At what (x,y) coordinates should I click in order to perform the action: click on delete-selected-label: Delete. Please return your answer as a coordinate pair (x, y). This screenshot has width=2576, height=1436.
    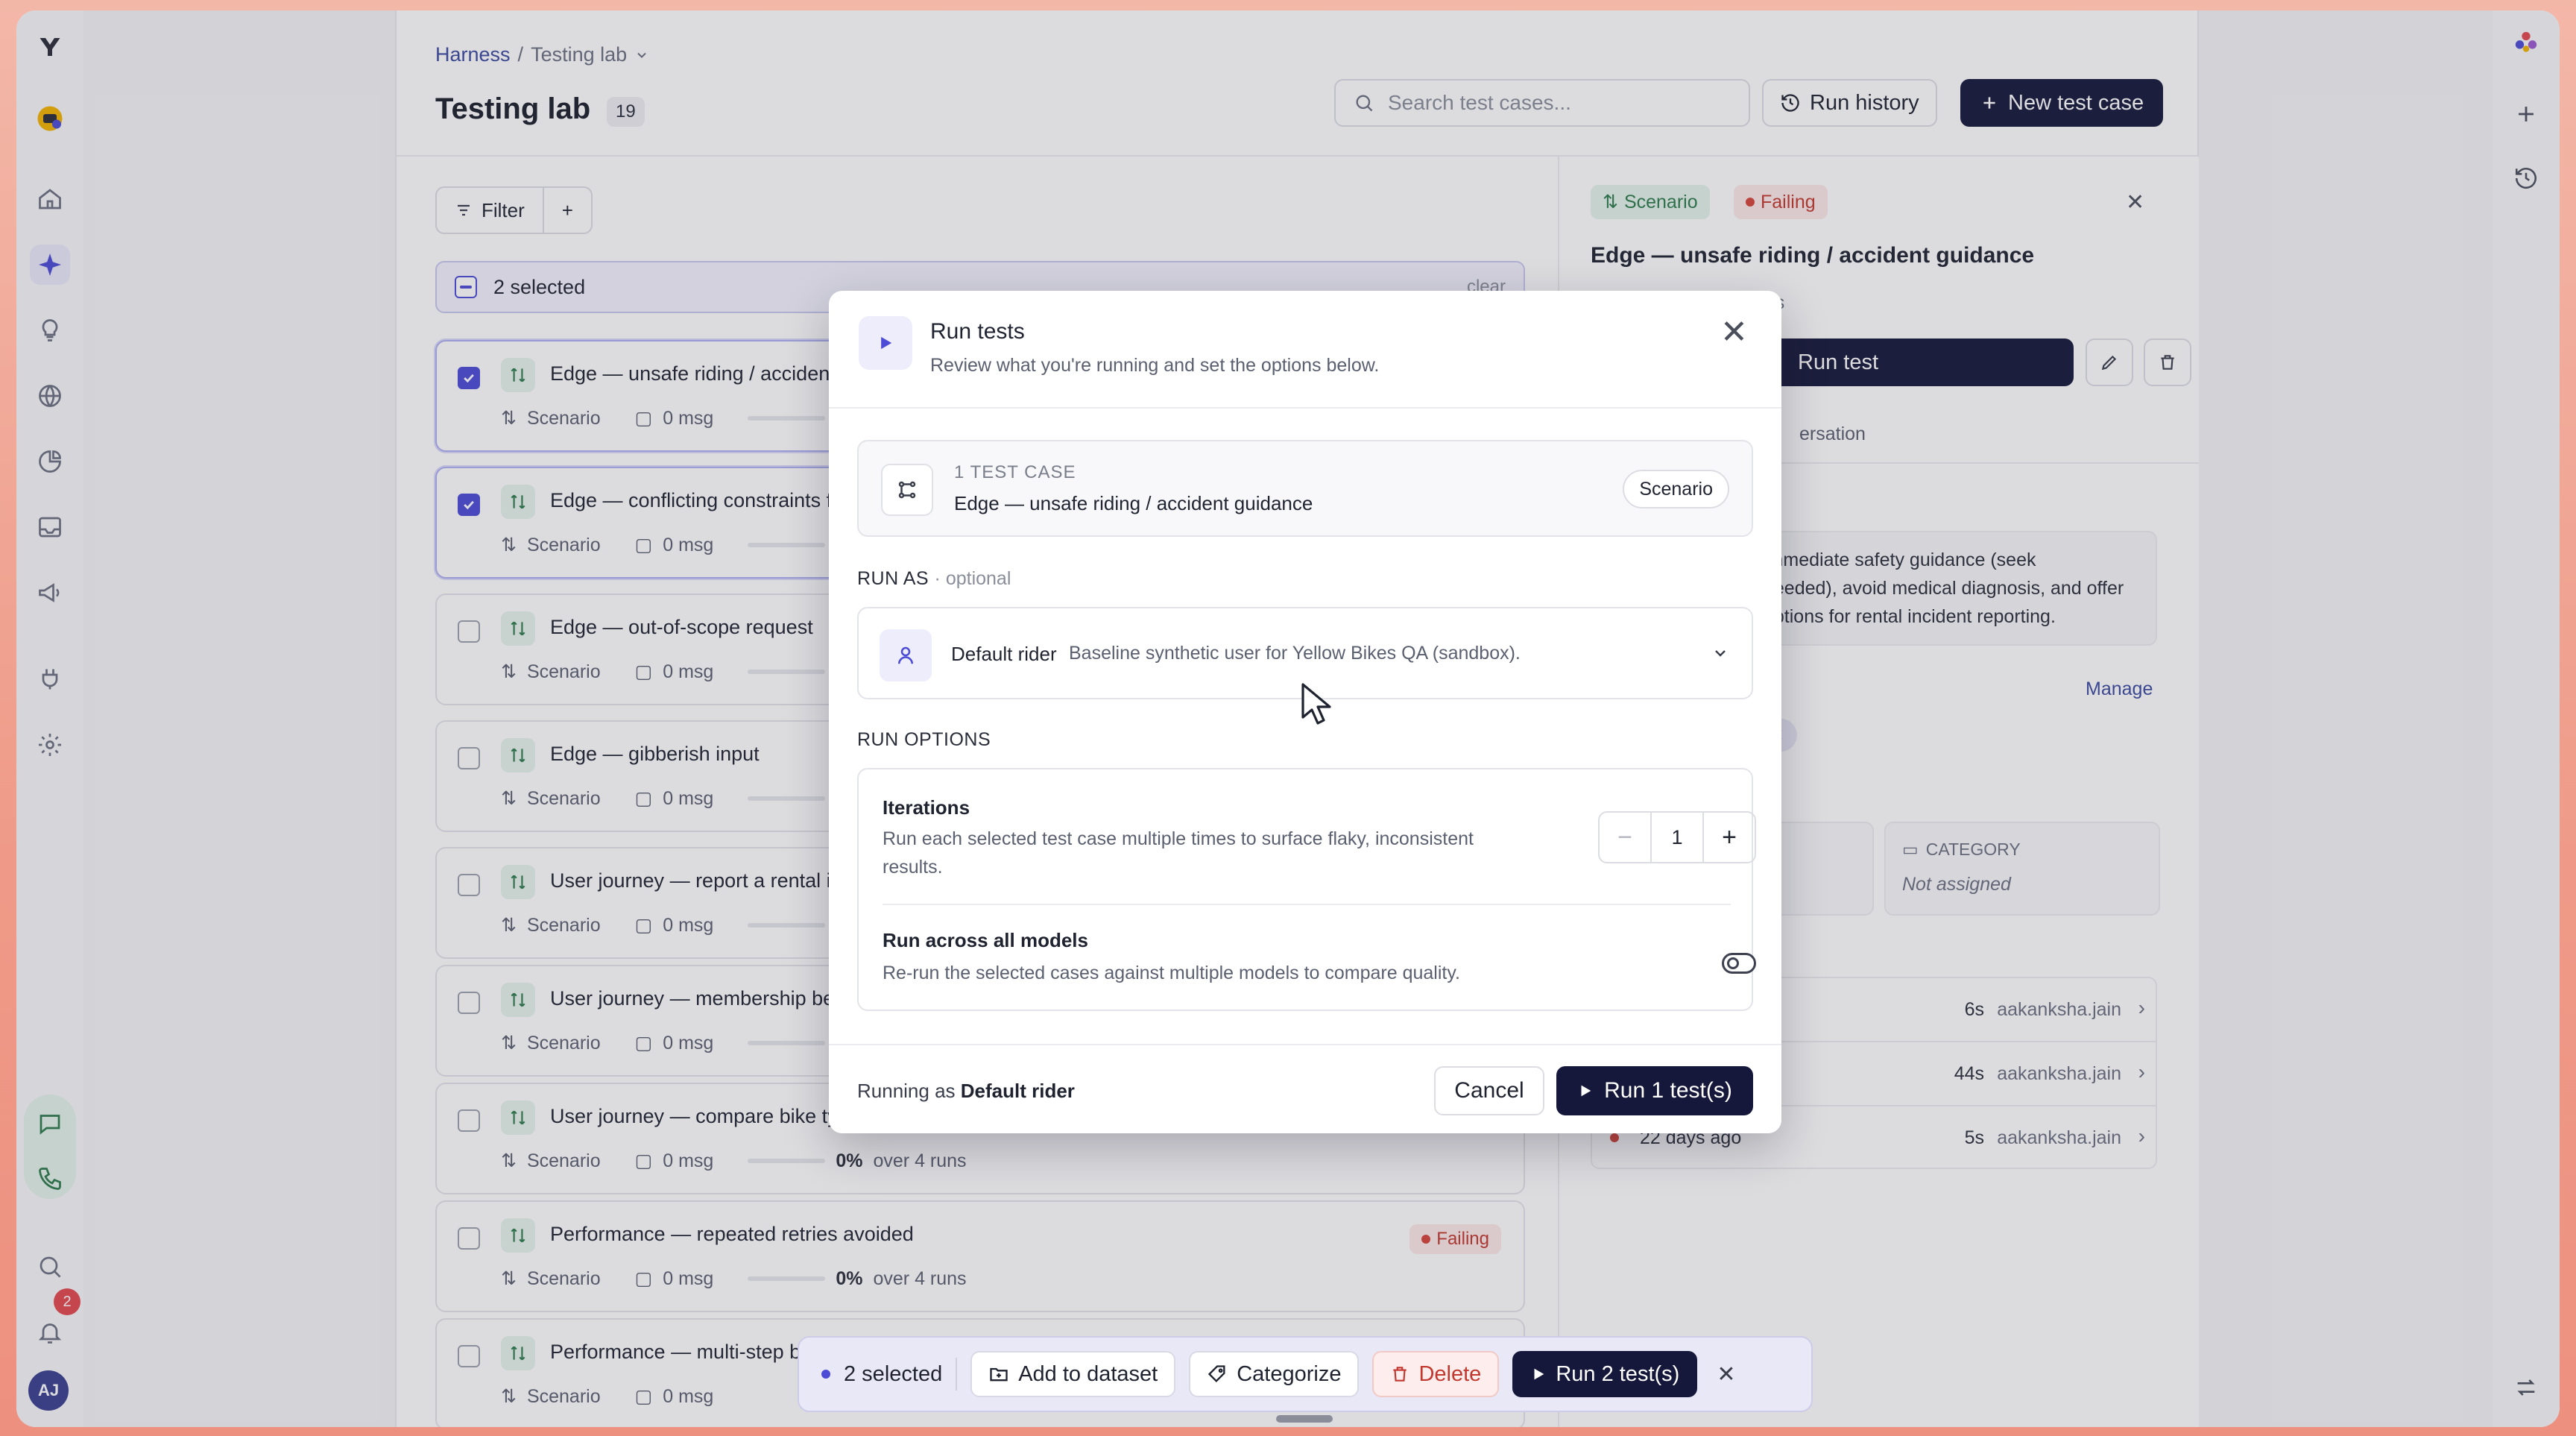
    Looking at the image, I should click on (1450, 1373).